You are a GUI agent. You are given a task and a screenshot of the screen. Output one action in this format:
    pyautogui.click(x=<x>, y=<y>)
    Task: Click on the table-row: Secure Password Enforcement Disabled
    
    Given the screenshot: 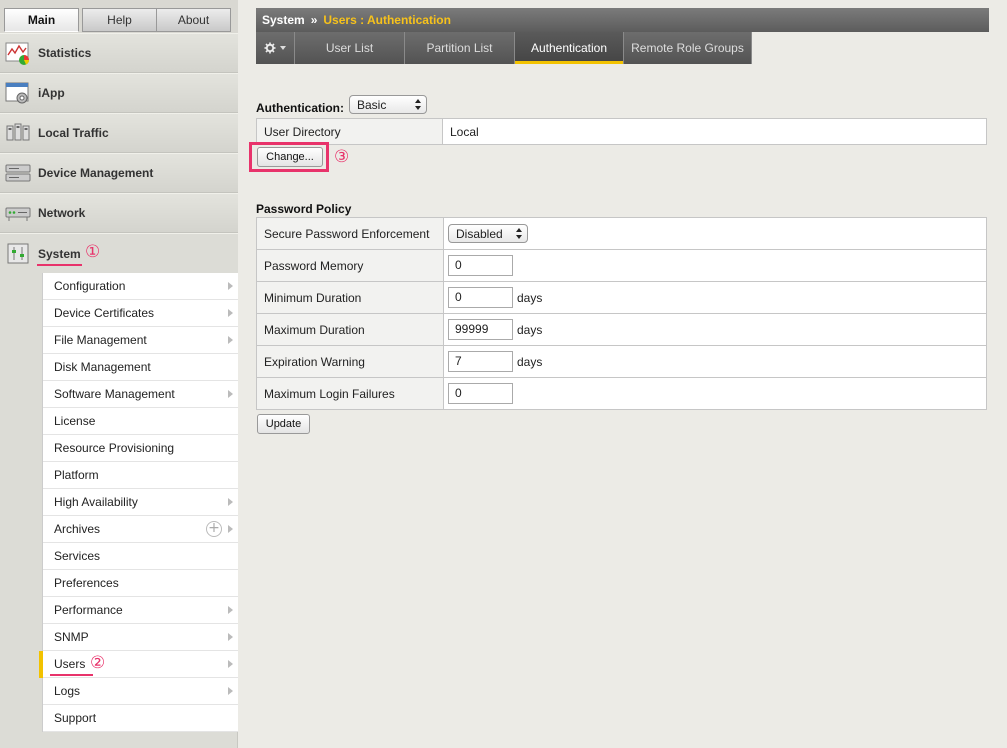 What is the action you would take?
    pyautogui.click(x=621, y=233)
    